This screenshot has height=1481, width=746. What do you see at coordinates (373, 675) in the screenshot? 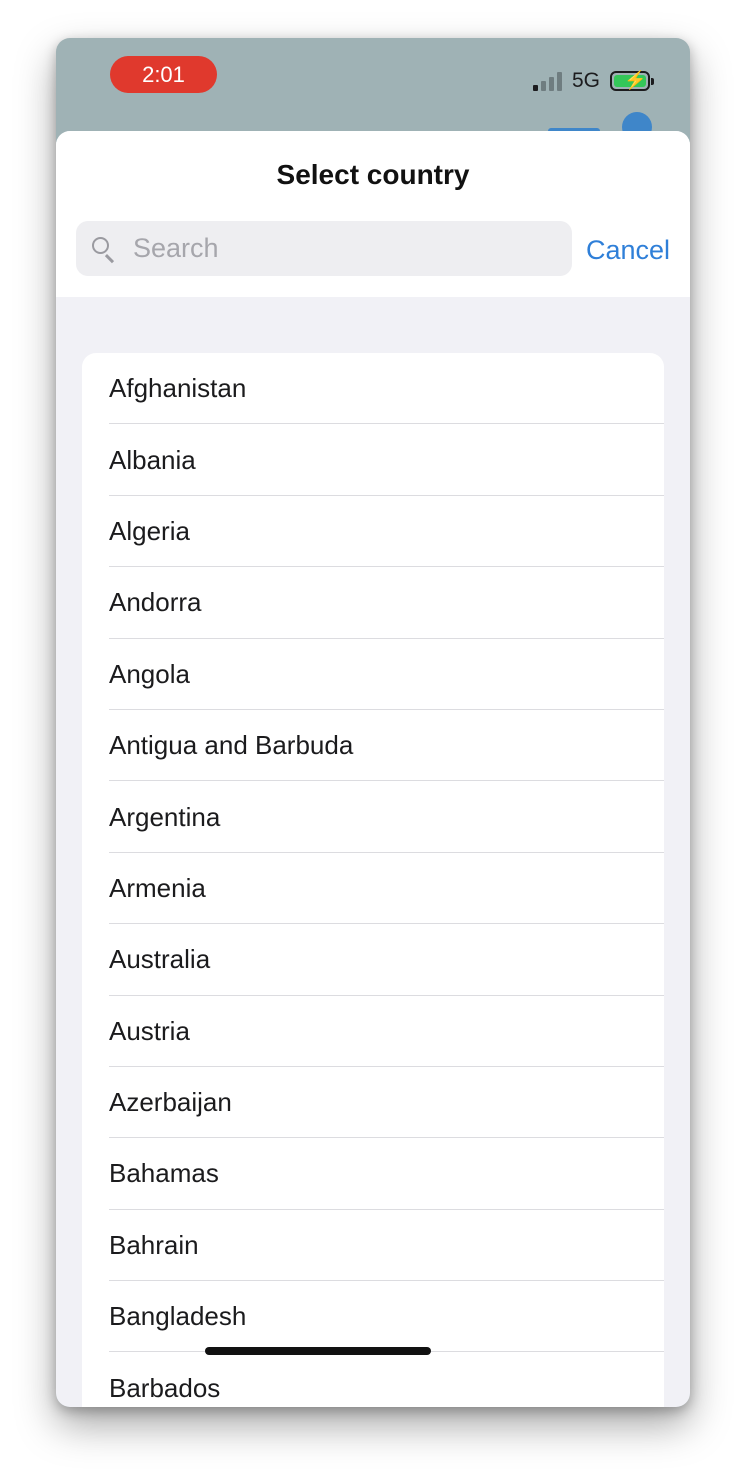
I see `country-item: Angola` at bounding box center [373, 675].